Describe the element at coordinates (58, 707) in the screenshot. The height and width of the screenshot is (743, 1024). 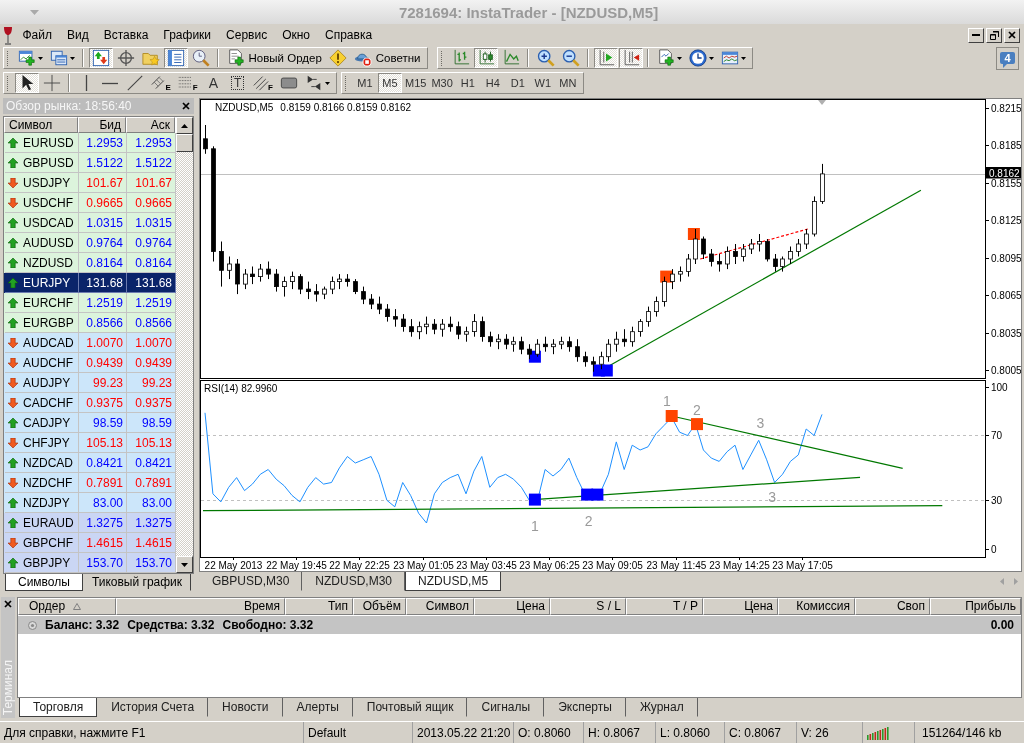
I see `terminal-tab: Торговля` at that location.